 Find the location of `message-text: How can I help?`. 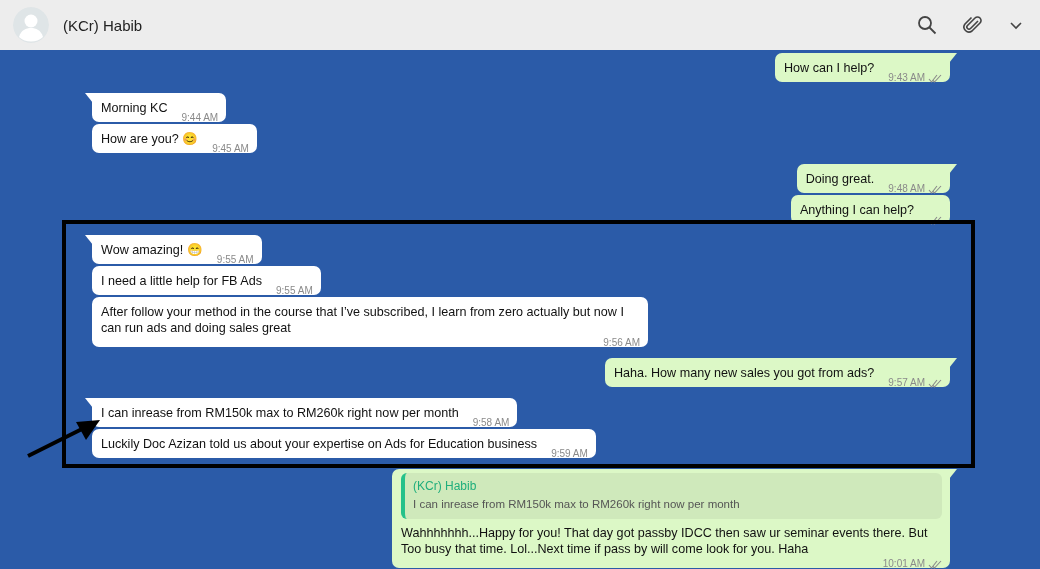

message-text: How can I help? is located at coordinates (829, 68).